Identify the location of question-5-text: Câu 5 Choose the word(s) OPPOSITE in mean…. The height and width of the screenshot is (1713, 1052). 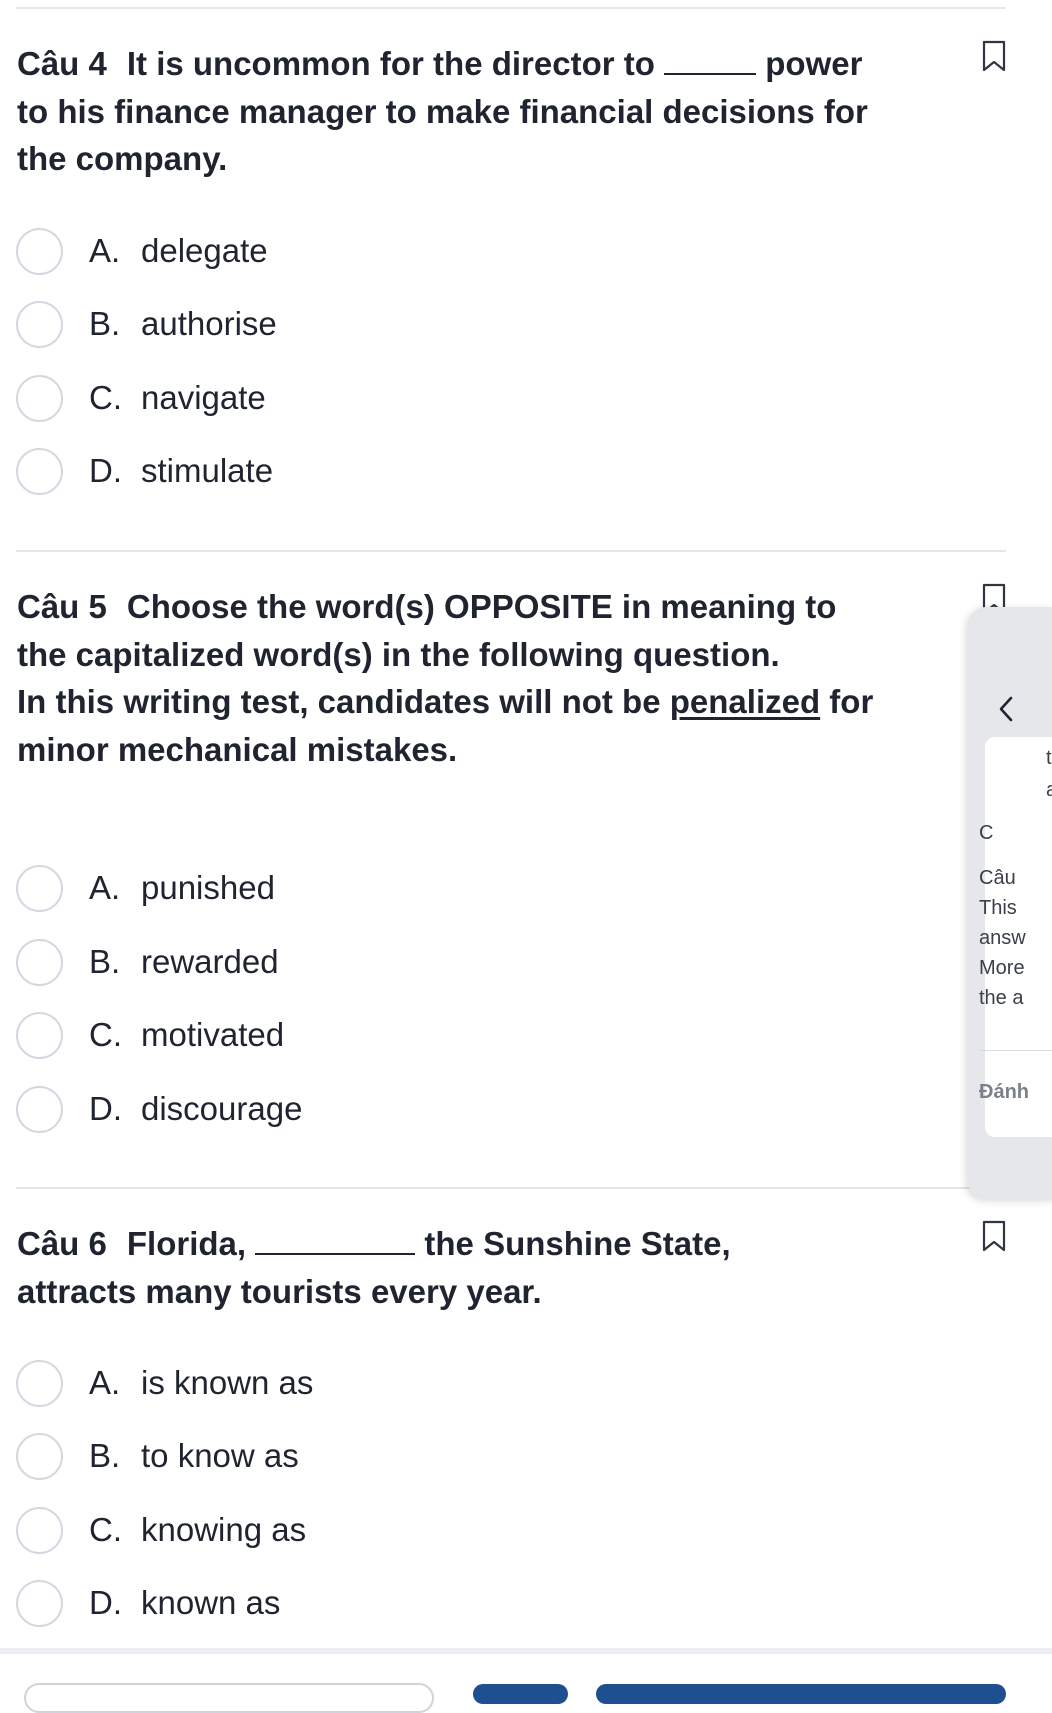
(445, 678).